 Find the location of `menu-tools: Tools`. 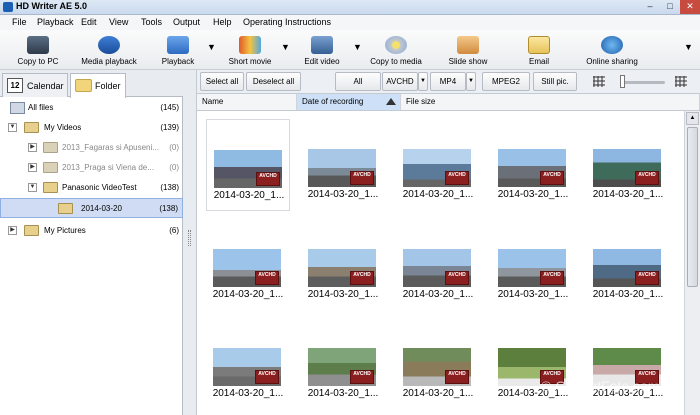

menu-tools: Tools is located at coordinates (151, 22).